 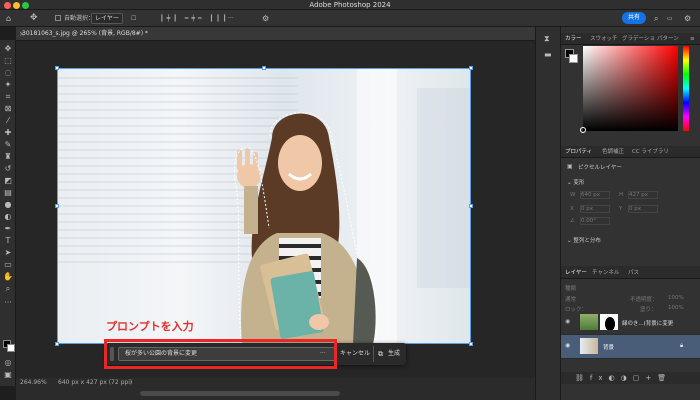 What do you see at coordinates (8, 121) in the screenshot?
I see `eyedropper-tool-icon: ⁄` at bounding box center [8, 121].